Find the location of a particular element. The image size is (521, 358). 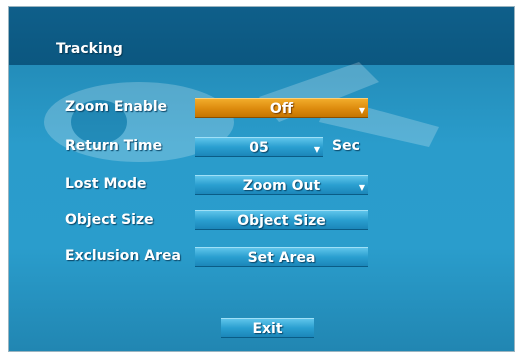

lost-mode-dropdown: Zoom Out ▼ is located at coordinates (281, 185).